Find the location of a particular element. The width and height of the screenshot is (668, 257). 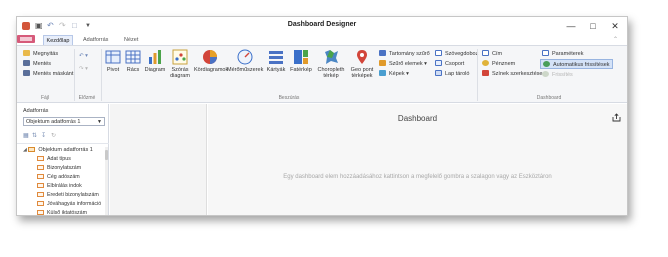

filter-elements-button: Szűrő elemek ▾ is located at coordinates (403, 64).